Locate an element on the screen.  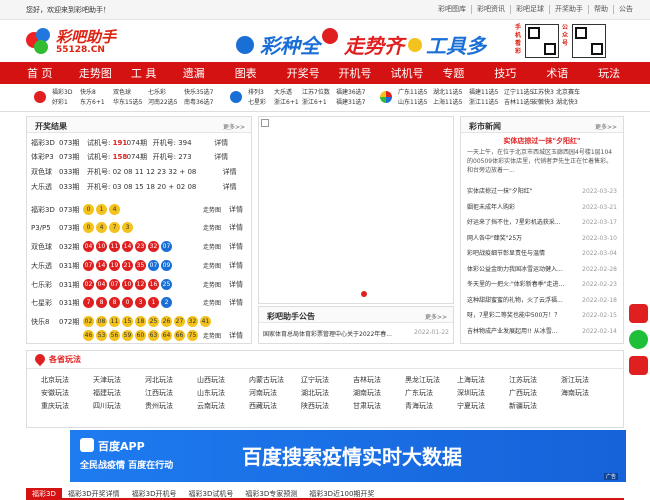
subnav-link: 上海11选5 is located at coordinates (447, 103).